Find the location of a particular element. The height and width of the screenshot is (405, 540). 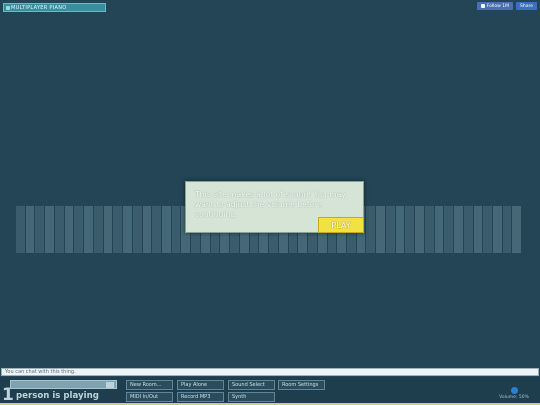

volume-label: Volume: 50% is located at coordinates (514, 397).